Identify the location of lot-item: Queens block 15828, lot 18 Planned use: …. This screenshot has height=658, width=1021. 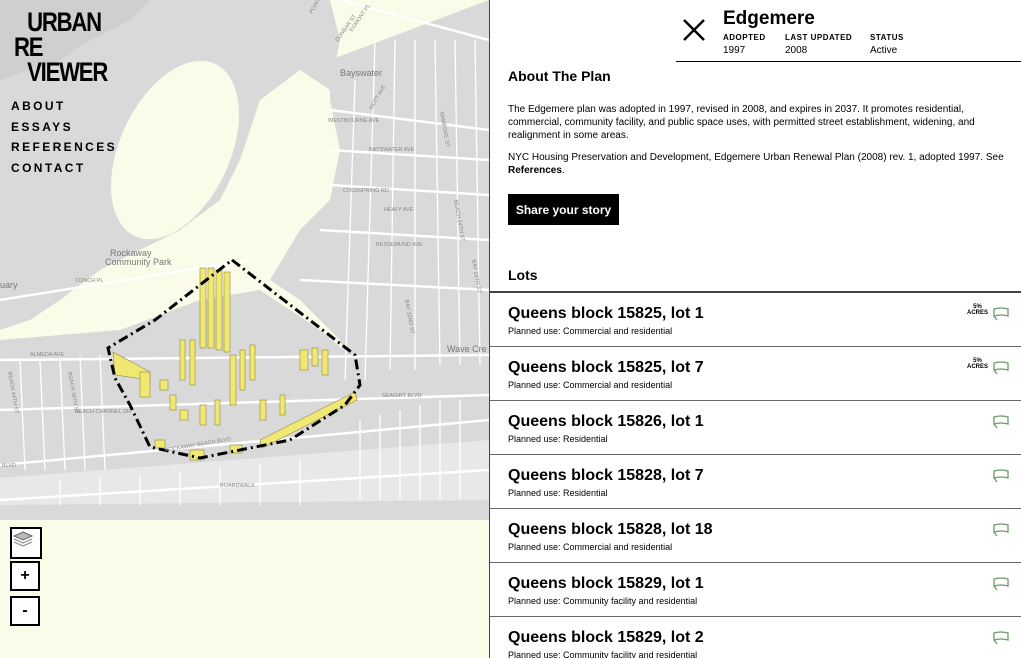
(755, 536).